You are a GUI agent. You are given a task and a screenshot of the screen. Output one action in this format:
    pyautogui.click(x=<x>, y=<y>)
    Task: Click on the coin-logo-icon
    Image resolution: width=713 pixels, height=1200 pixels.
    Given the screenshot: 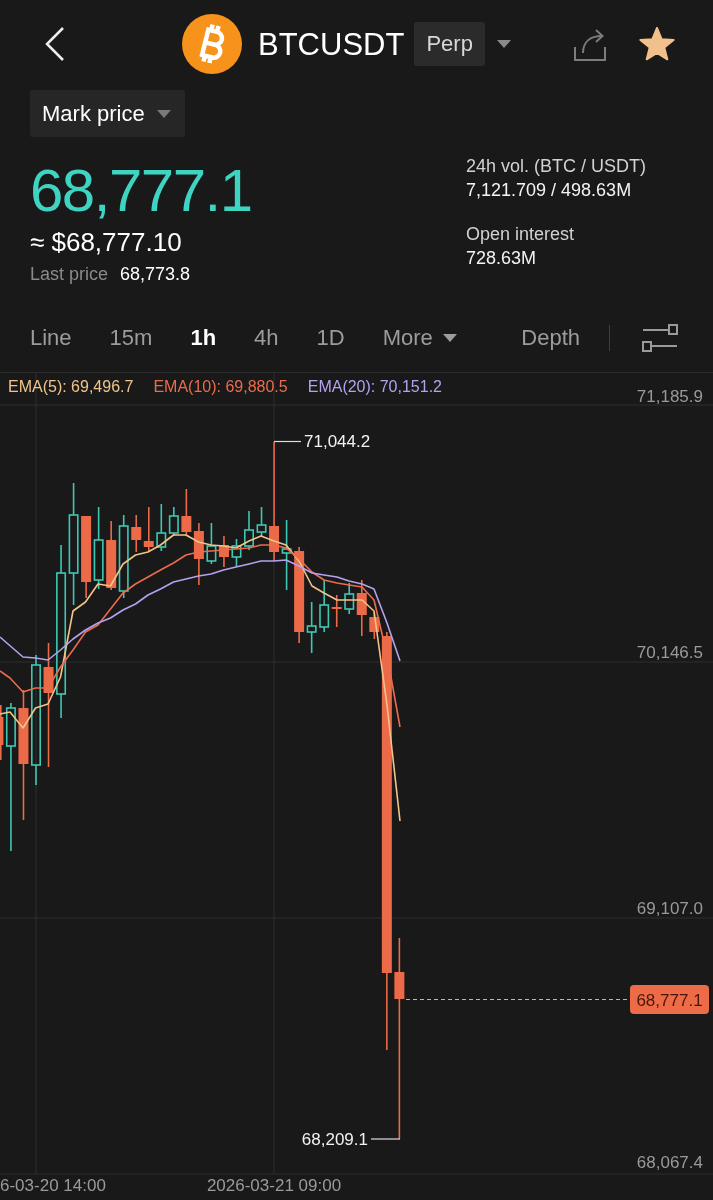 What is the action you would take?
    pyautogui.click(x=212, y=44)
    